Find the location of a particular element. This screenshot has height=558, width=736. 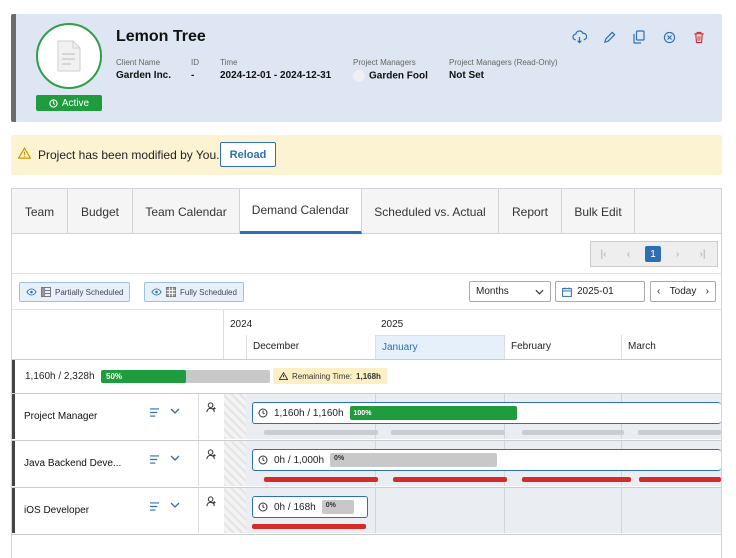

modified-banner: Project has been modified by You. Reload is located at coordinates (366, 155).